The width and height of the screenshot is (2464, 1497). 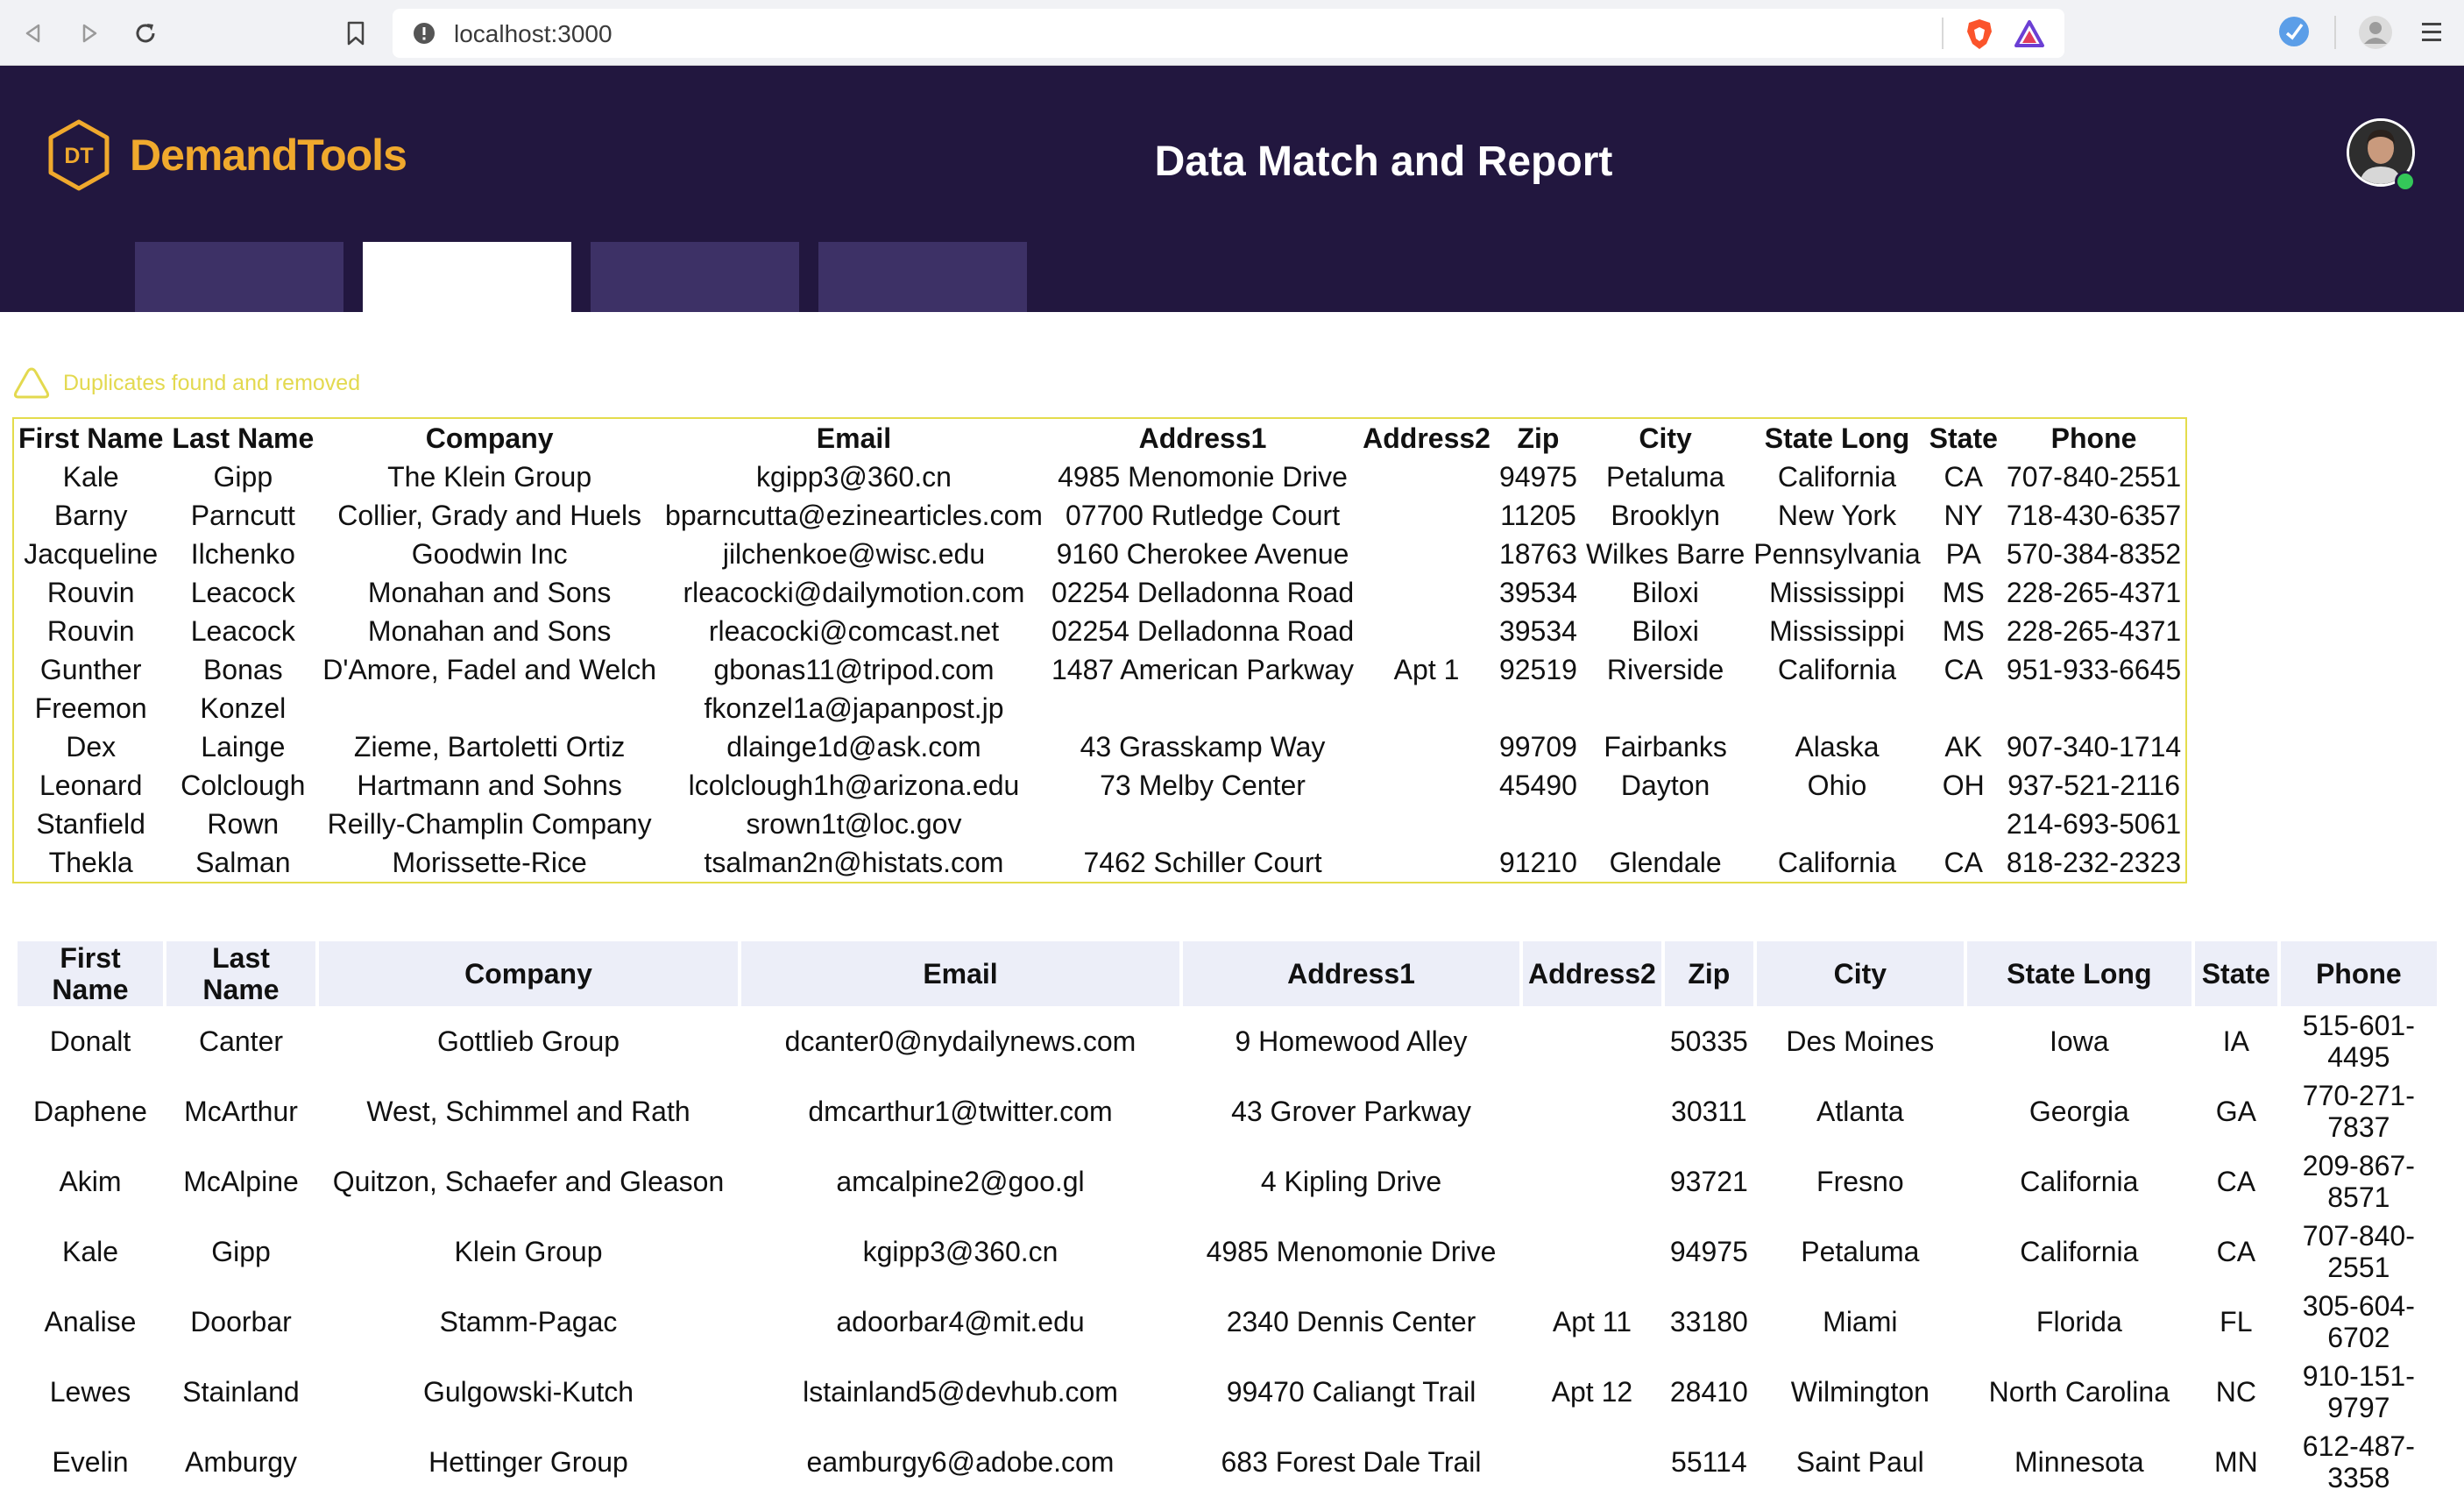 I want to click on cell-last-name: Leacock, so click(x=242, y=630).